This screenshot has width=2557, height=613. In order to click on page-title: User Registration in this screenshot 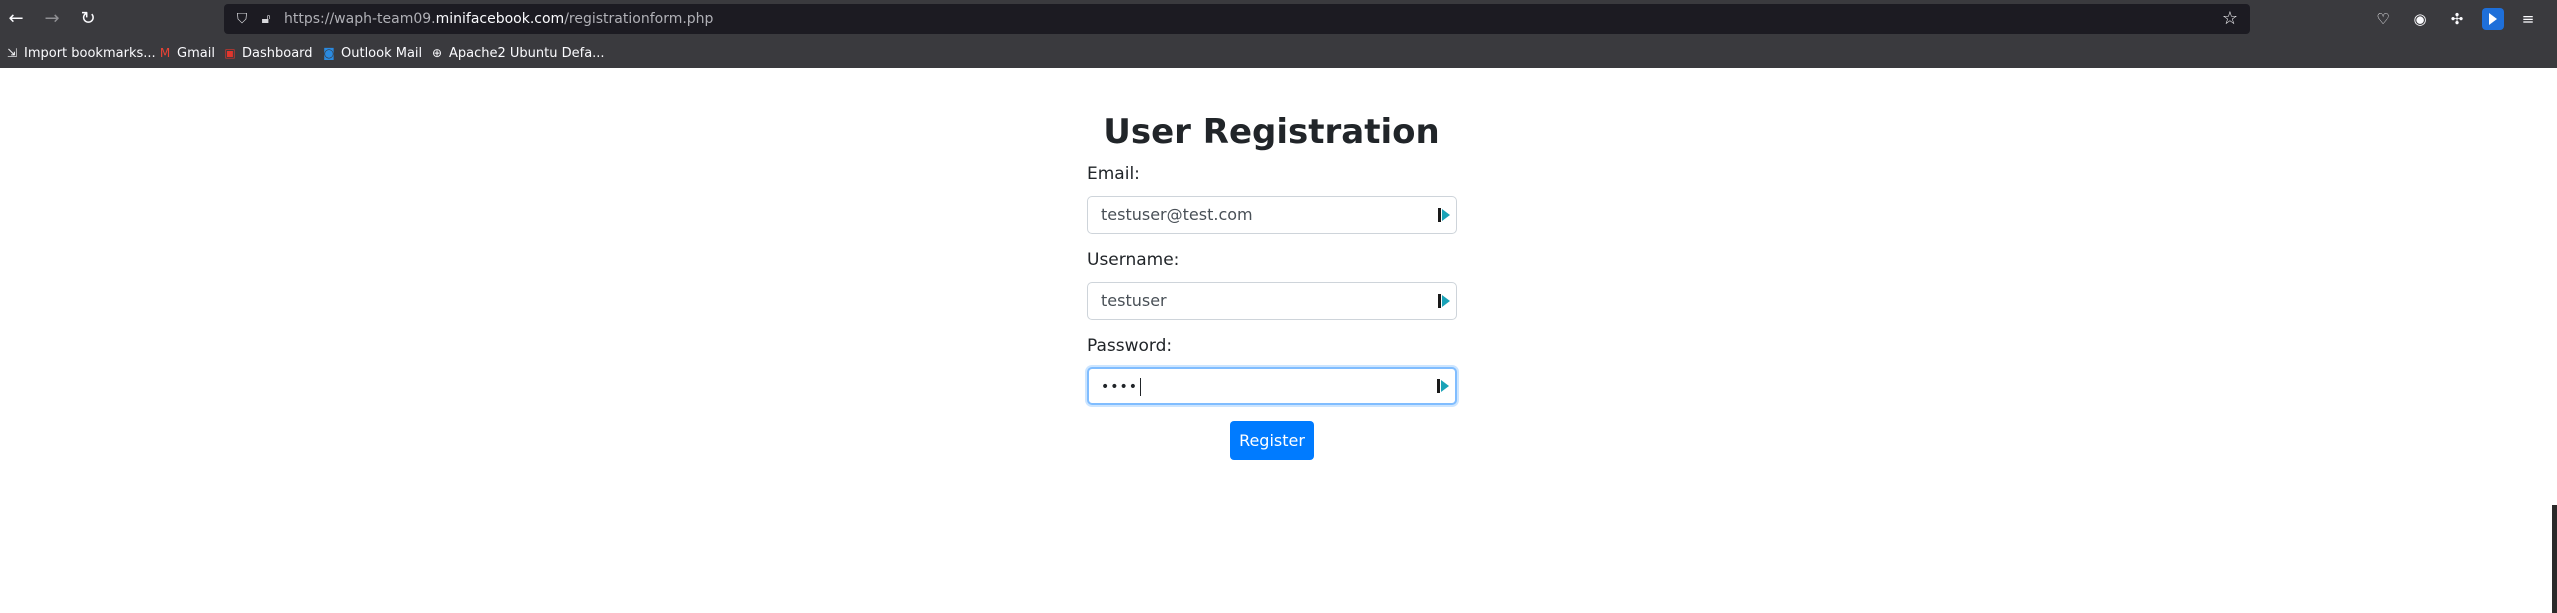, I will do `click(1271, 132)`.